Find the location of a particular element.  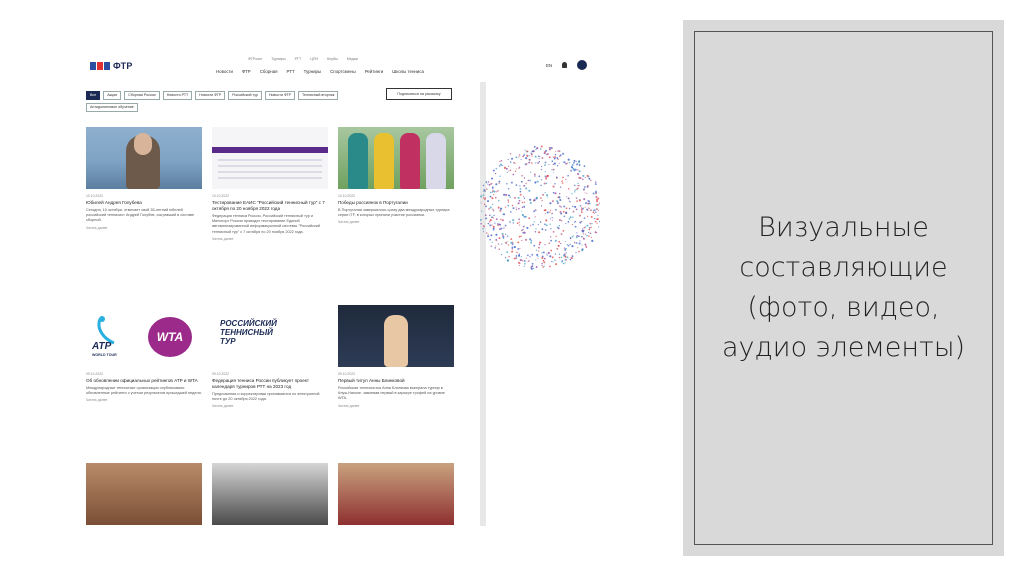

top-nav-item: ЦПН is located at coordinates (314, 59).